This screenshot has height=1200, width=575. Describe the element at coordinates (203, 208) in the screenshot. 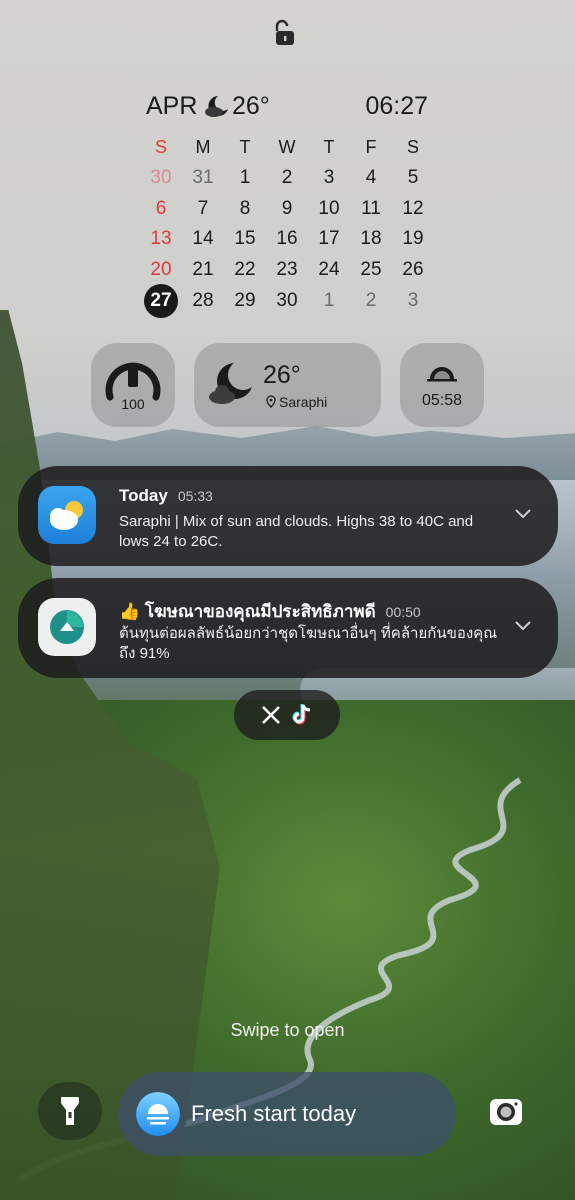

I see `day-cell: 7` at that location.